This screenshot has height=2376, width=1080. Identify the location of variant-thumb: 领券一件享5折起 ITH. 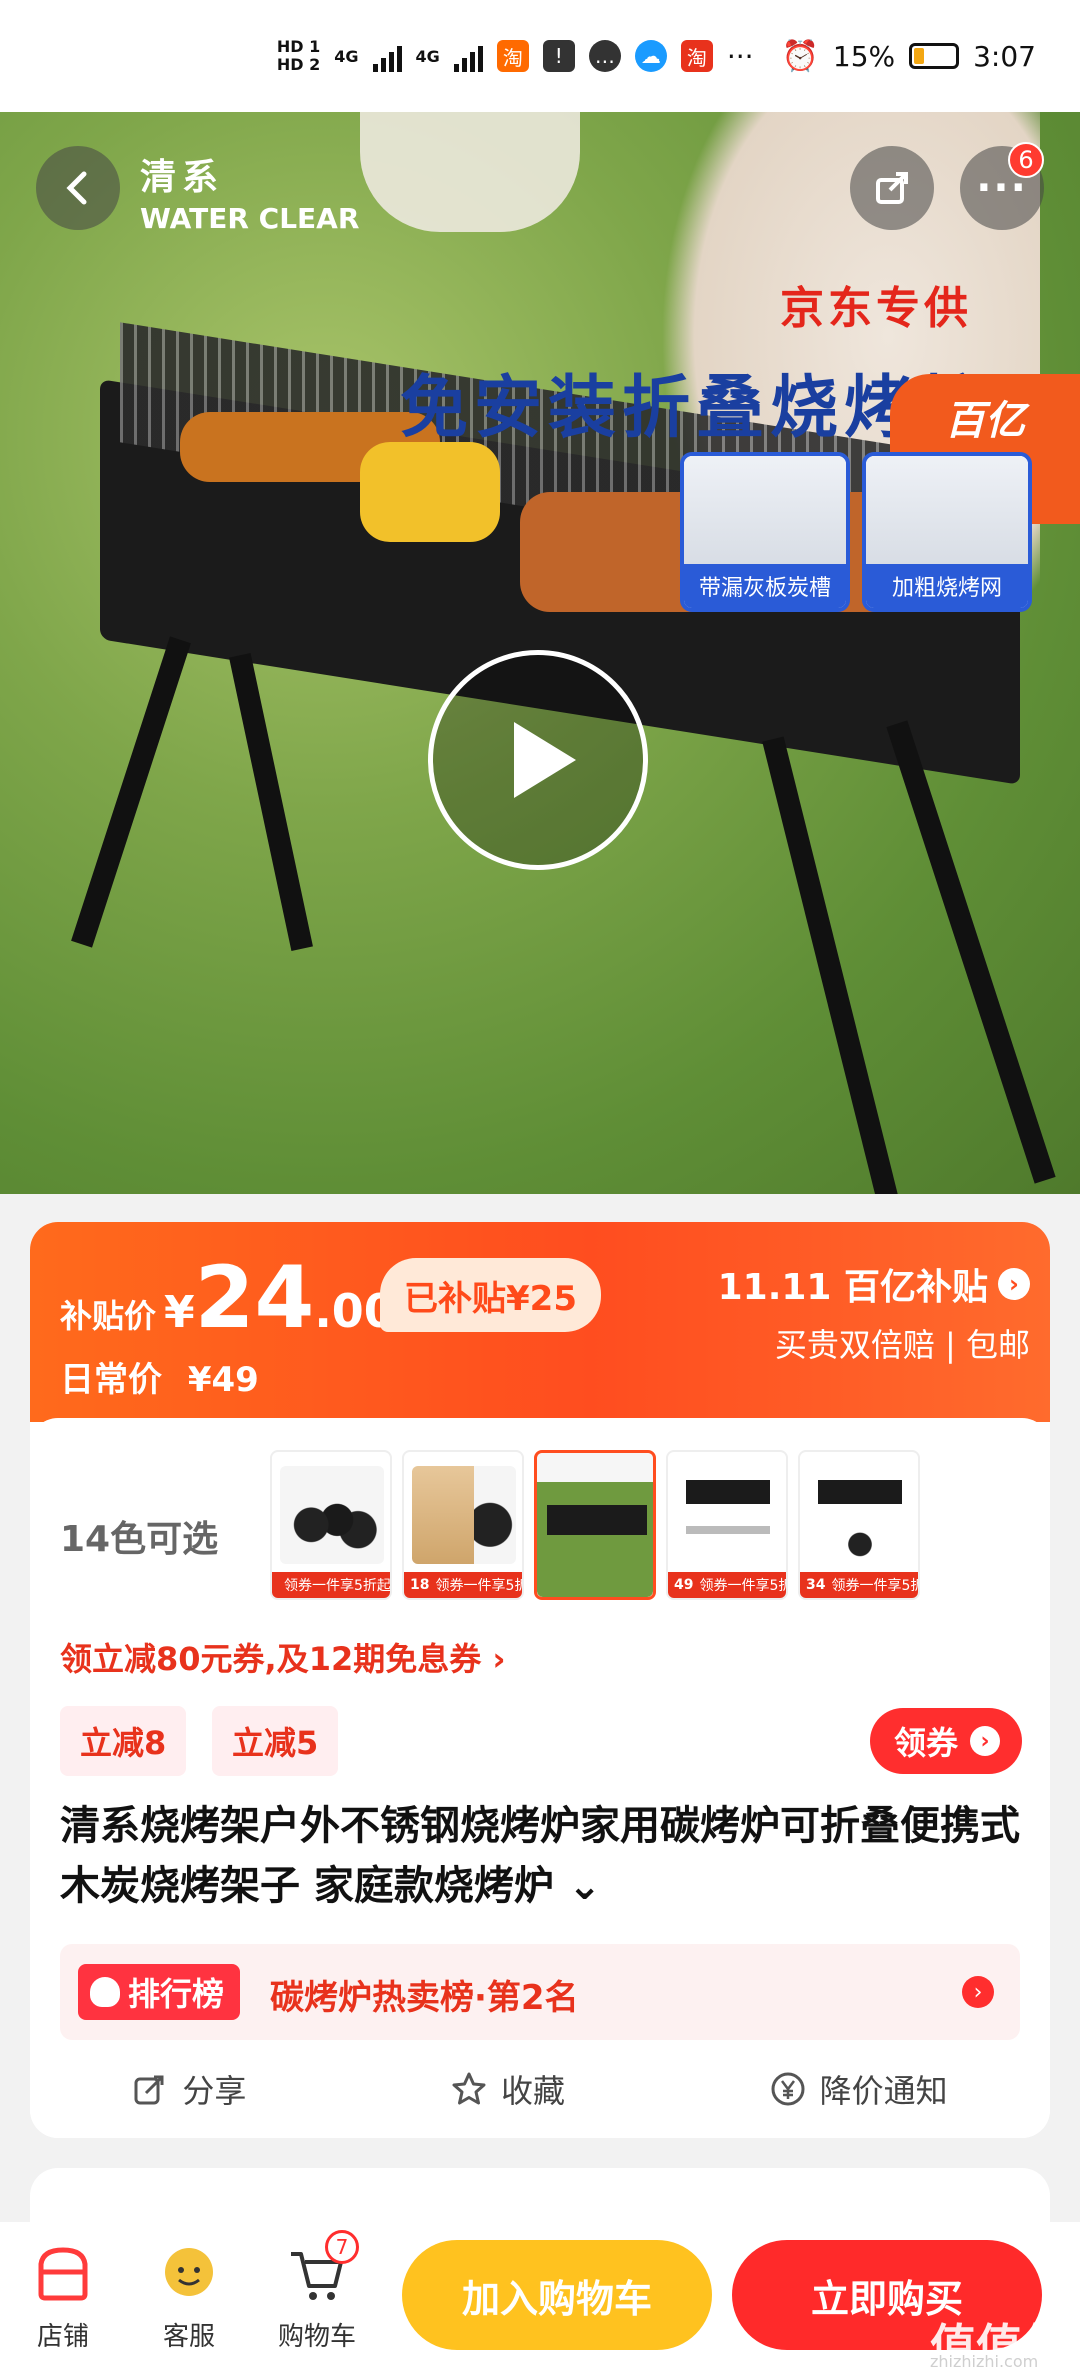
(331, 1525).